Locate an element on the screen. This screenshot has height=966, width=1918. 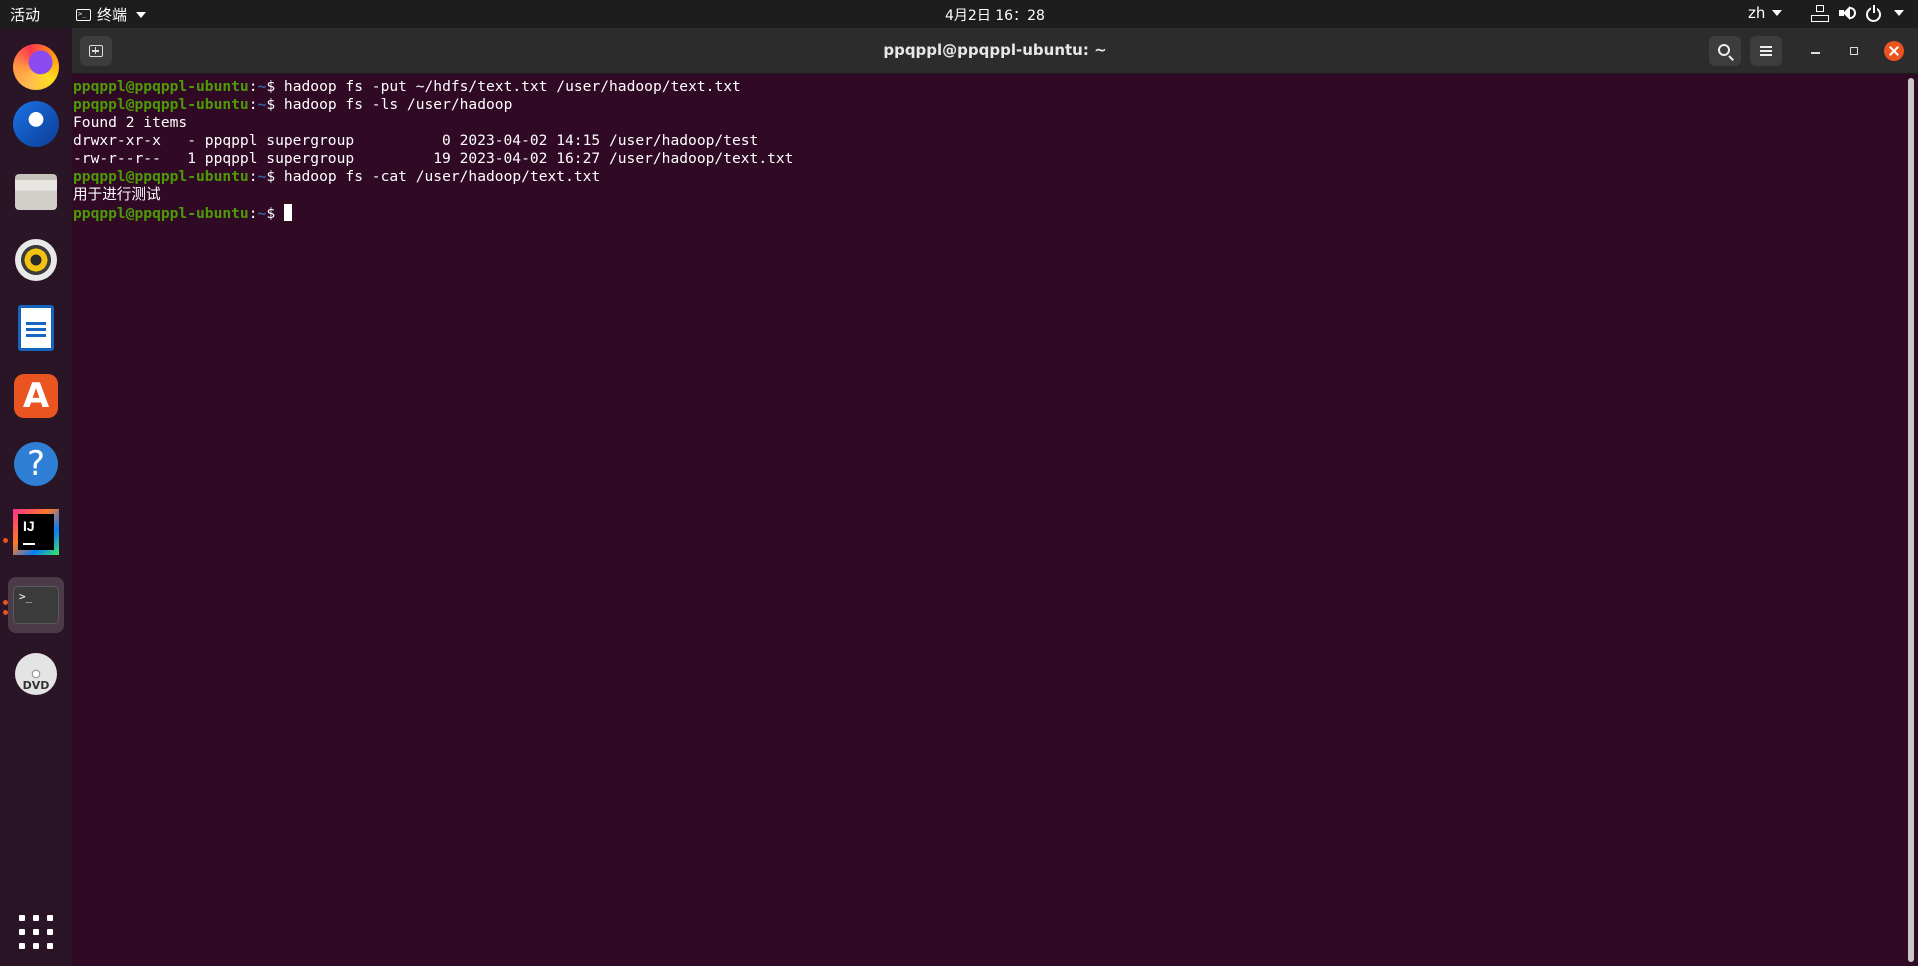
header-bar: ppqppl@ppqppl-ubuntu: ~ is located at coordinates (995, 51).